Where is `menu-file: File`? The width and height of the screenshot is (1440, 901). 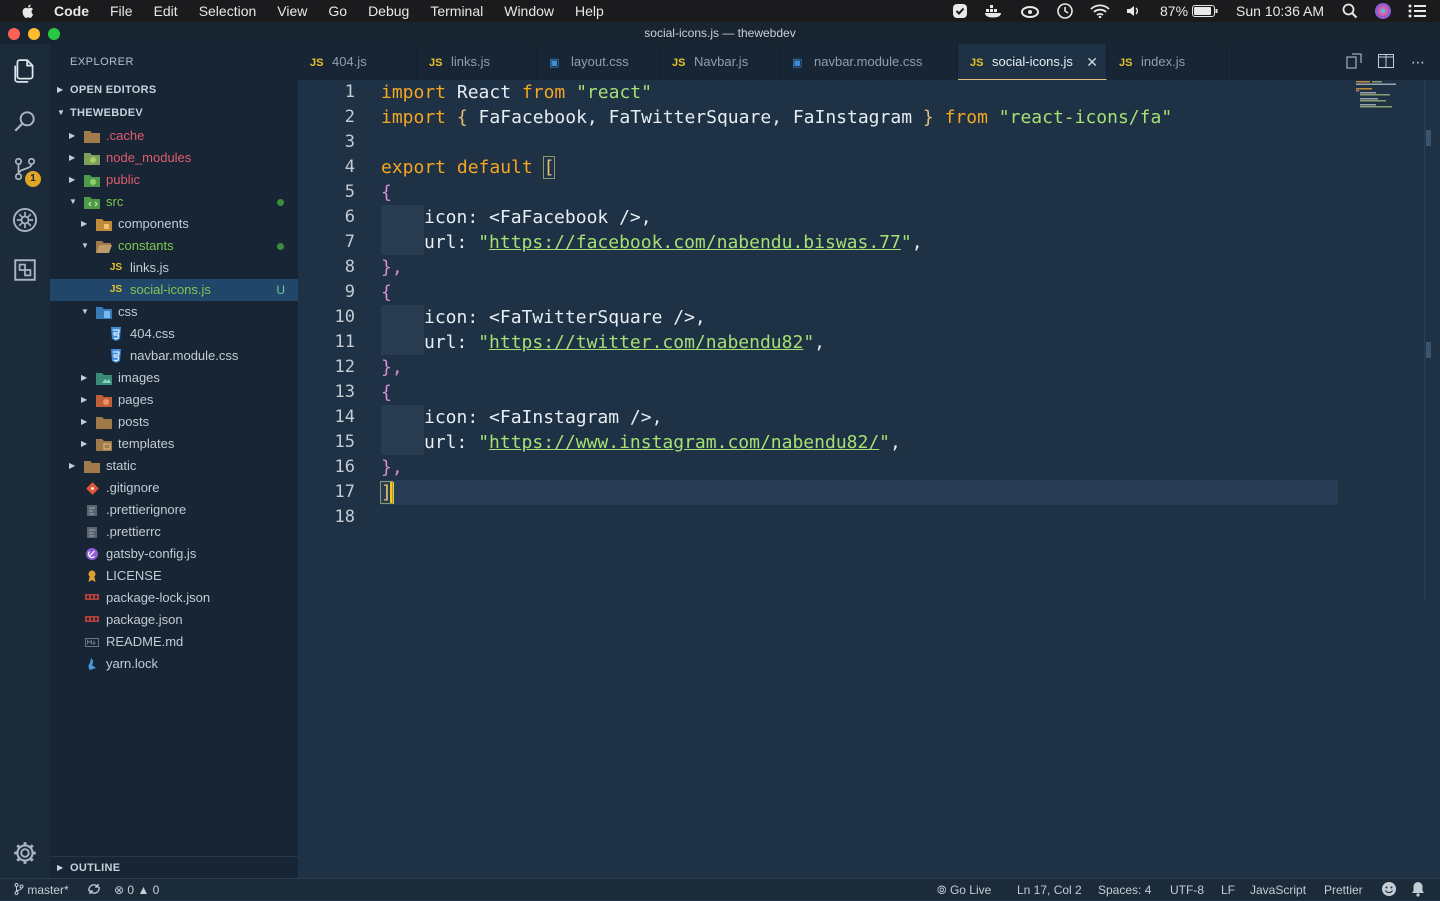
menu-file: File is located at coordinates (121, 11).